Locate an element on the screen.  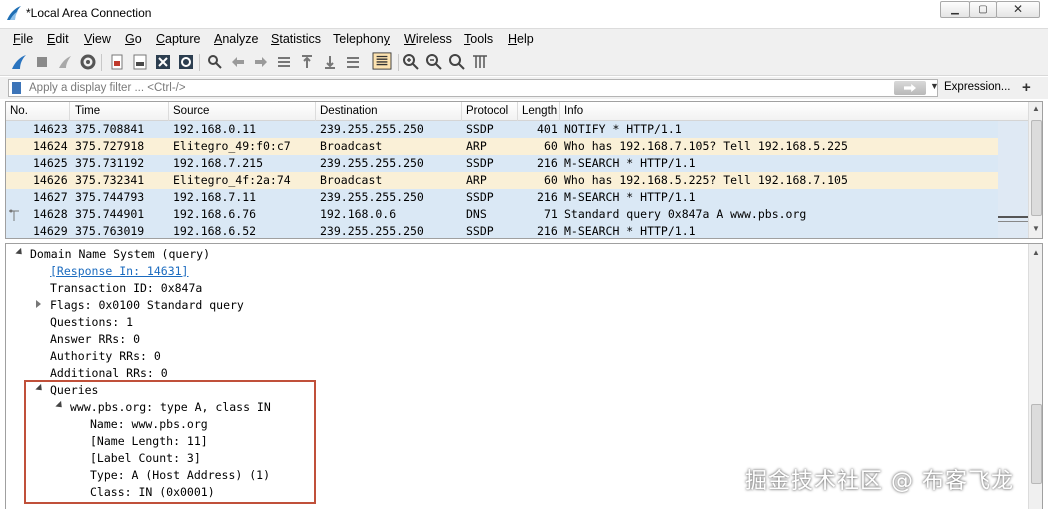
column-header-length: Length is located at coordinates (539, 111).